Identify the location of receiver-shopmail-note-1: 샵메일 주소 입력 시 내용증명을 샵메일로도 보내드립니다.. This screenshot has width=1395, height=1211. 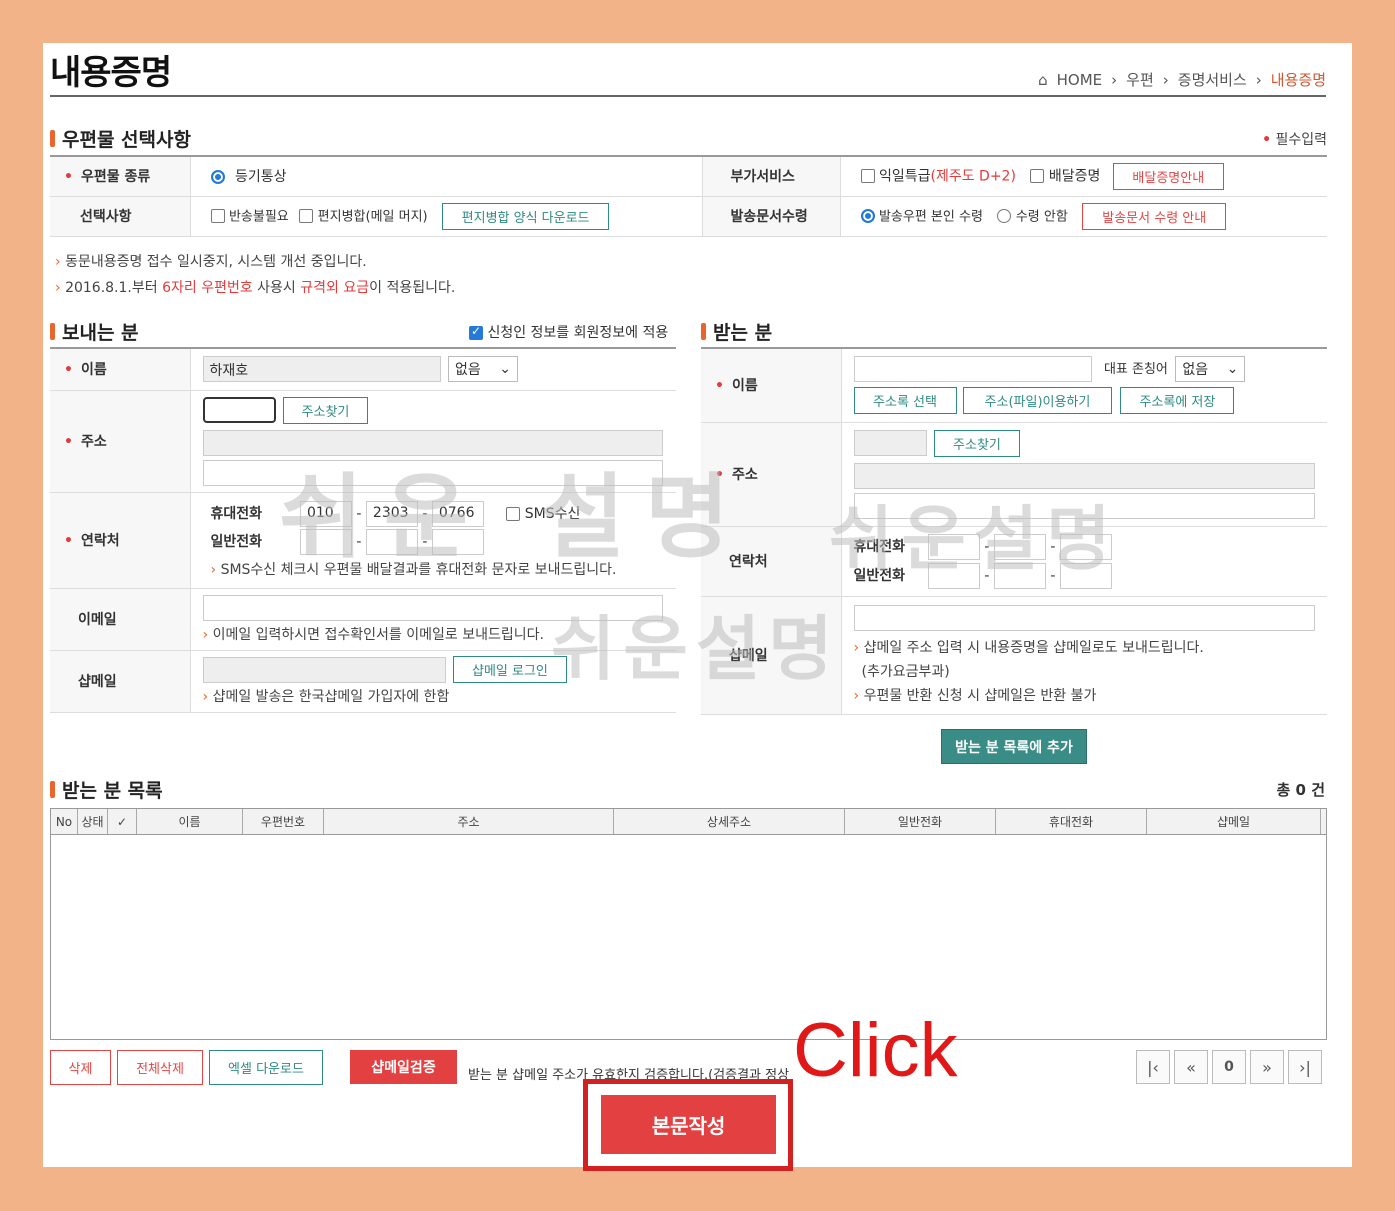
(1091, 647).